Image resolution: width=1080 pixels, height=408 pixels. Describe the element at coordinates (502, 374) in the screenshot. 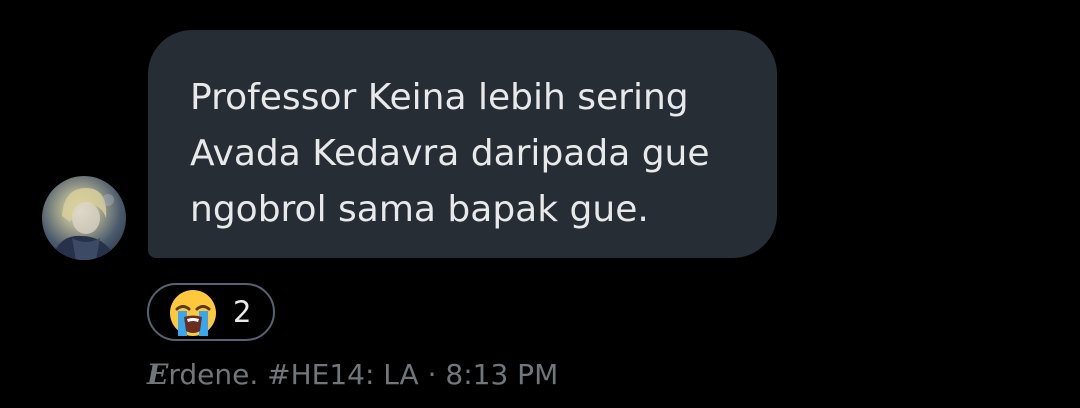

I see `message-timestamp: 8:13 PM` at that location.